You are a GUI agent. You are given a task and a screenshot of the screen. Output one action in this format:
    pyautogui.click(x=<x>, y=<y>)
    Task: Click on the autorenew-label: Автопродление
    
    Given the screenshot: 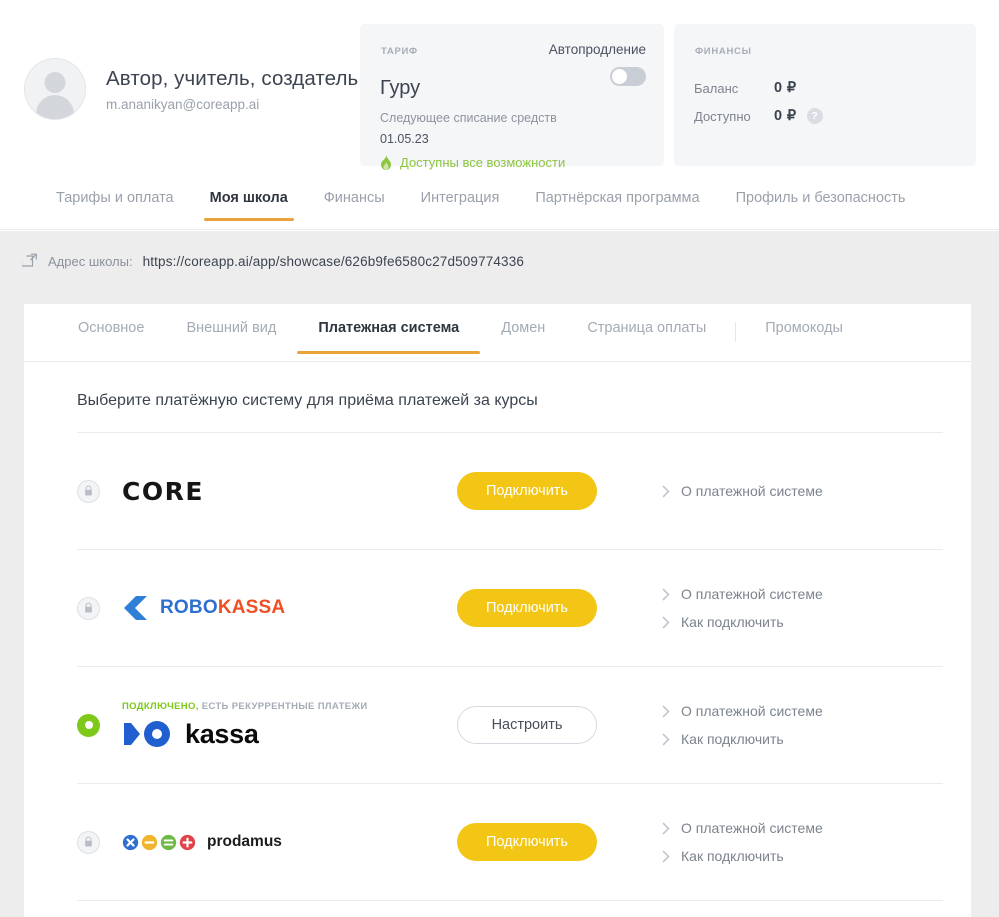 What is the action you would take?
    pyautogui.click(x=597, y=49)
    